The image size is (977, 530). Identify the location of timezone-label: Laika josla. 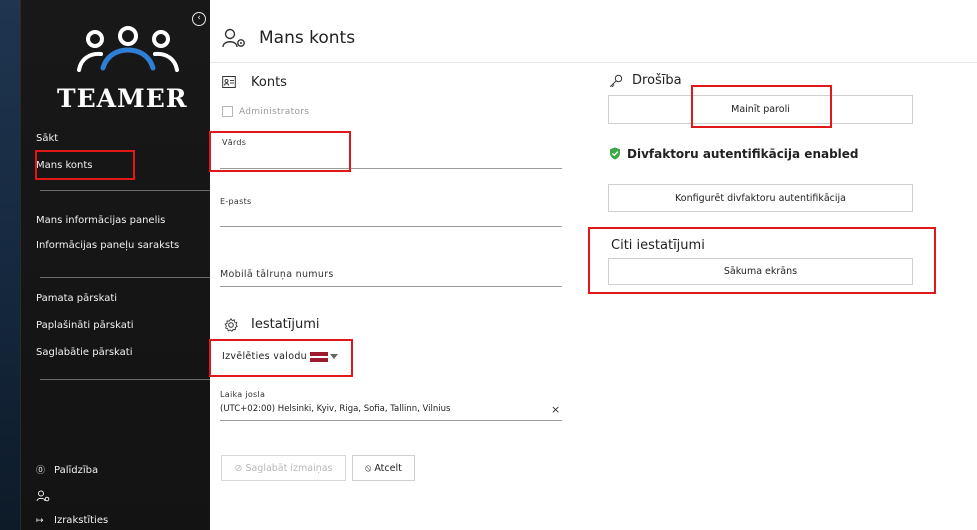
(243, 394).